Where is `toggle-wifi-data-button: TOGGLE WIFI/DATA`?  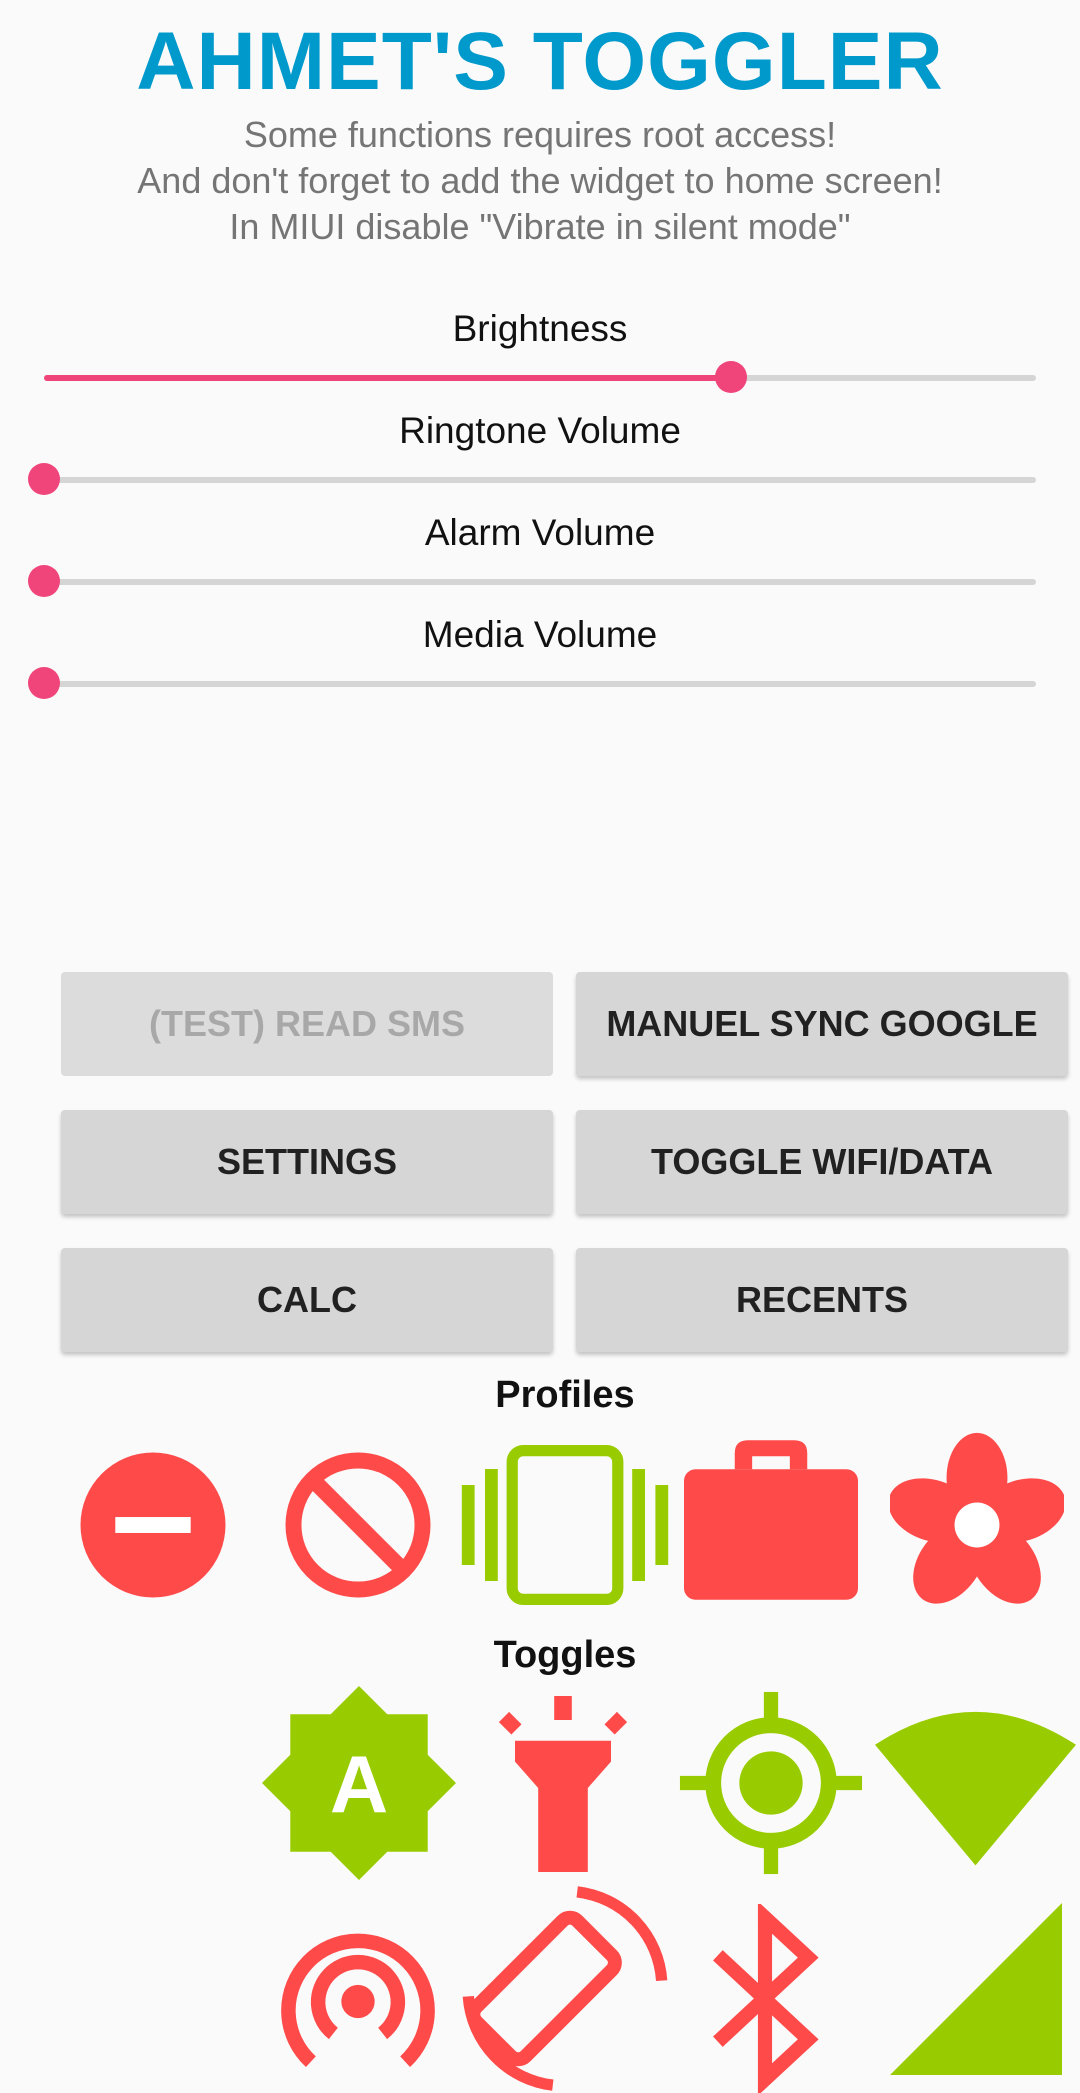 toggle-wifi-data-button: TOGGLE WIFI/DATA is located at coordinates (822, 1162).